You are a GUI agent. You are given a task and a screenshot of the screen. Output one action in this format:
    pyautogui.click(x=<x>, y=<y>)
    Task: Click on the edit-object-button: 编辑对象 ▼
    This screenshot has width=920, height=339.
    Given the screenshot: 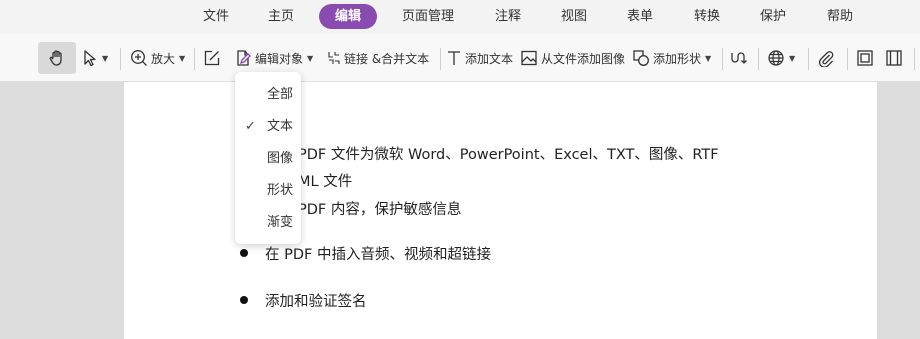 What is the action you would take?
    pyautogui.click(x=274, y=58)
    